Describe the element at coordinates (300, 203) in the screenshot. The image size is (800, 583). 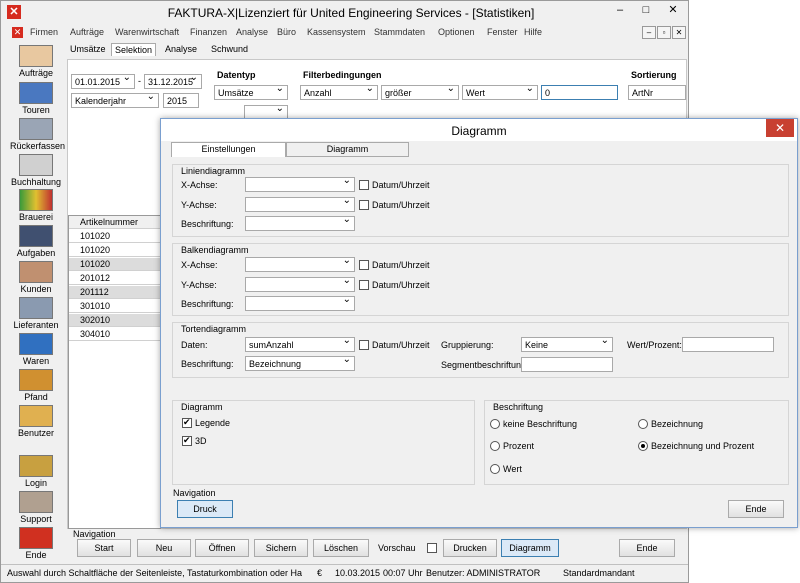
I see `line-y-select` at that location.